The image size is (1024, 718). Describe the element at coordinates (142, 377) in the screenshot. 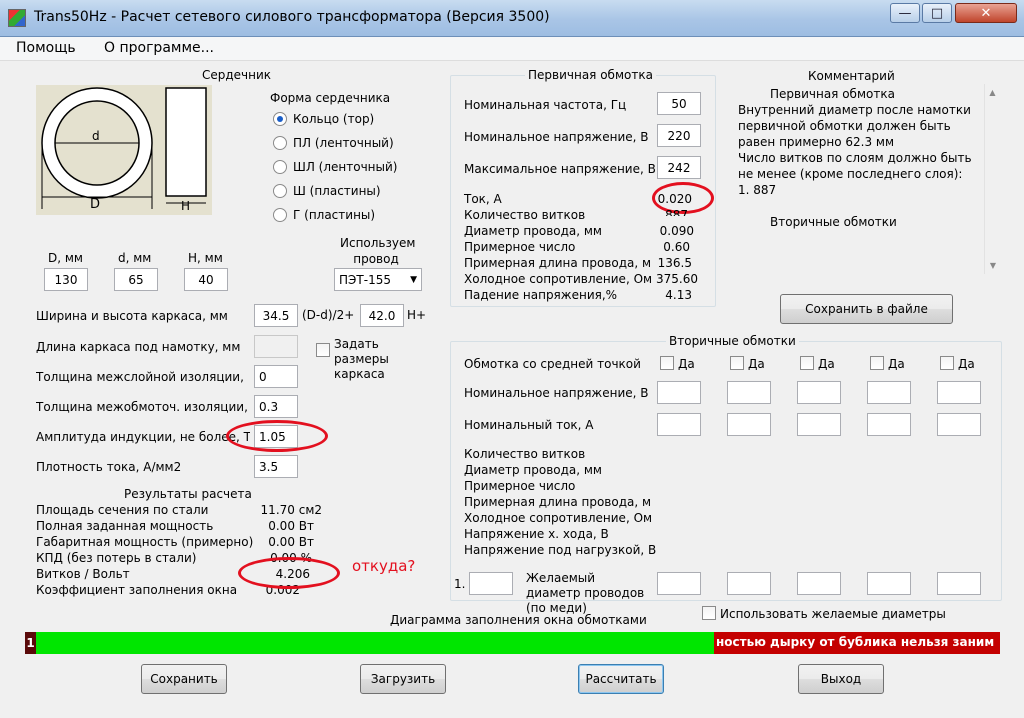

I see `layer-ins-label: Толщина межслойной изоляции, мм` at that location.